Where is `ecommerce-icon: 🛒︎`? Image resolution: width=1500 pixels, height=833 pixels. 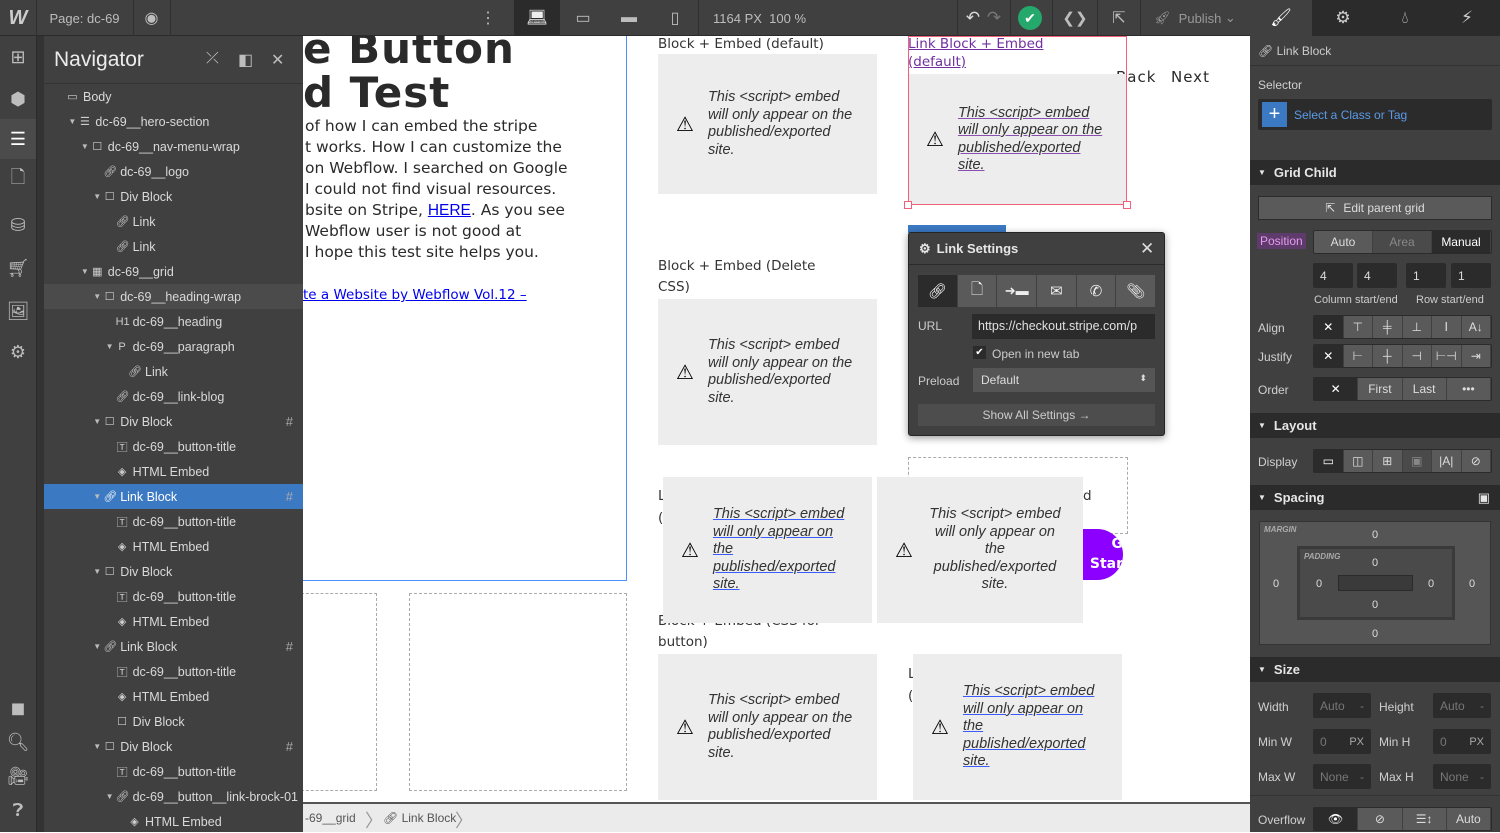
ecommerce-icon: 🛒︎ is located at coordinates (18, 268).